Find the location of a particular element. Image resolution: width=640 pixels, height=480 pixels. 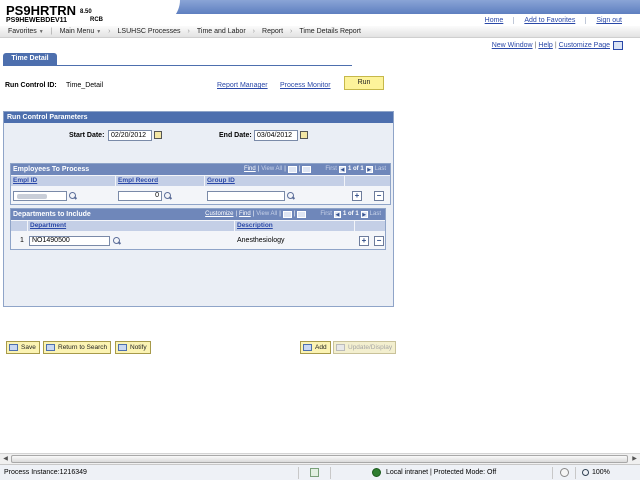

save-button-label: Save is located at coordinates (28, 347).